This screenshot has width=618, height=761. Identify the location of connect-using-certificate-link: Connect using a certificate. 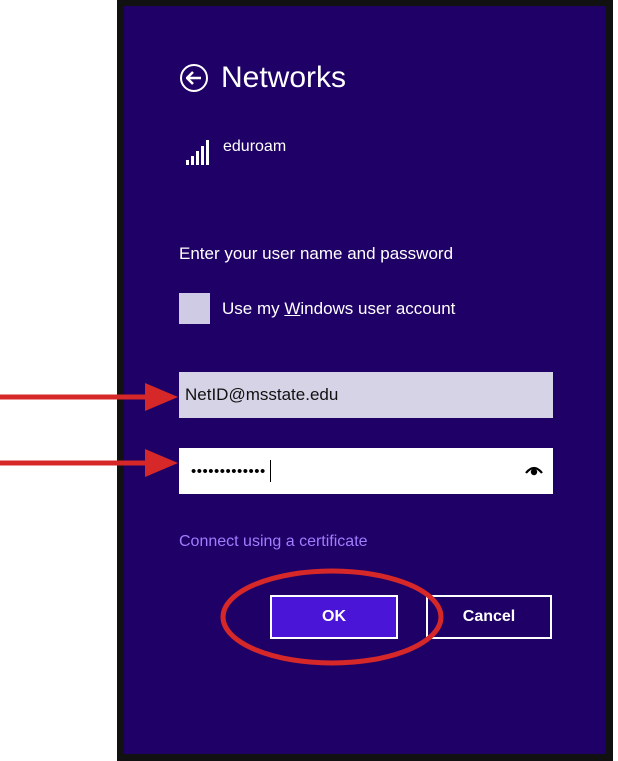
(273, 542).